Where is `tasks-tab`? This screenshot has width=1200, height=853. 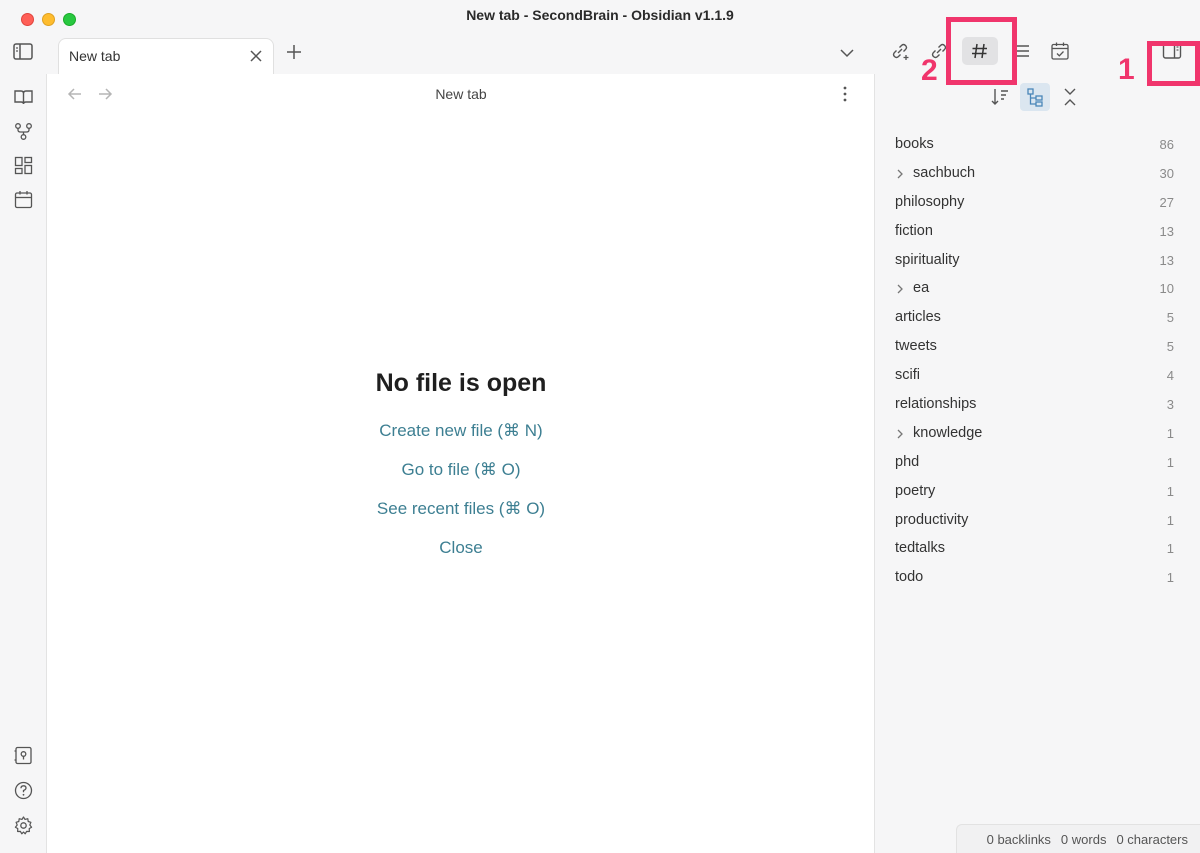
tasks-tab is located at coordinates (1060, 51).